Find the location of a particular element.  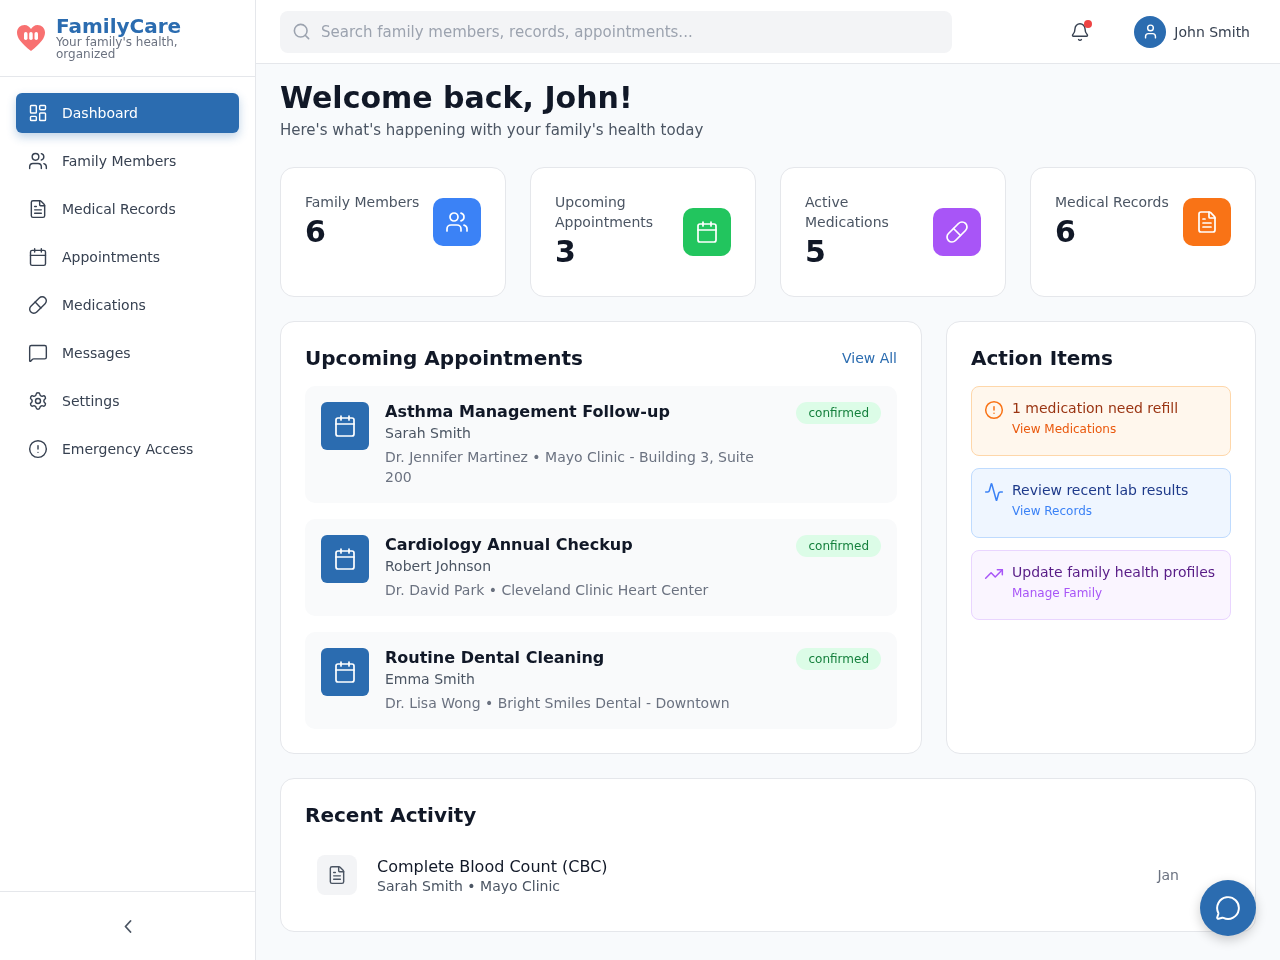

welcome-title: Welcome back, John! is located at coordinates (457, 97).